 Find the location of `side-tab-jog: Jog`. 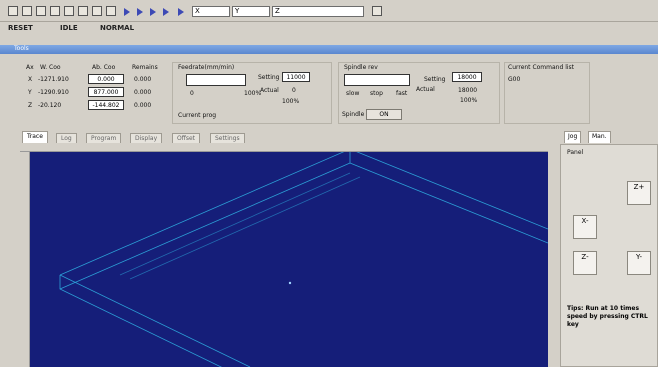

side-tab-jog: Jog is located at coordinates (573, 137).